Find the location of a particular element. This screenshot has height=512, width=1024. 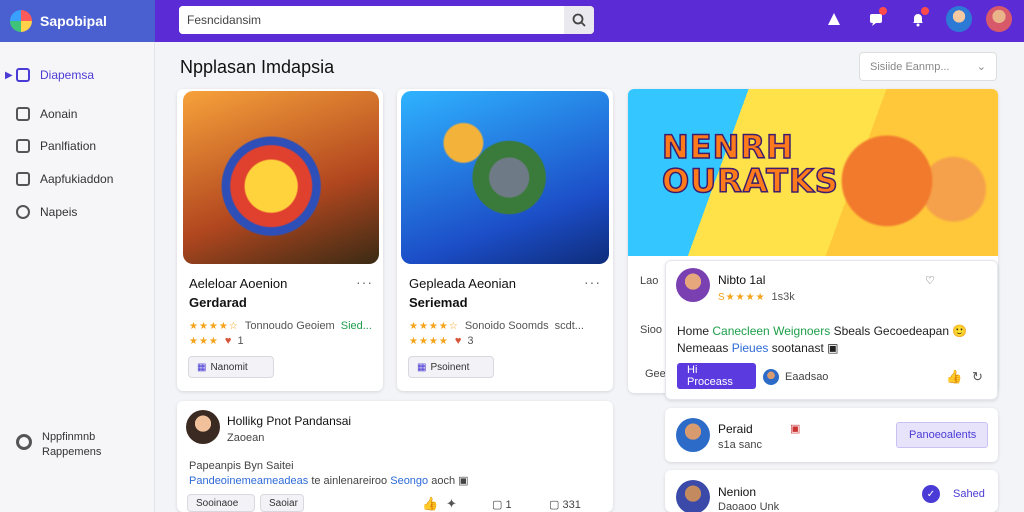

app-title: Sapobipal is located at coordinates (73, 21).